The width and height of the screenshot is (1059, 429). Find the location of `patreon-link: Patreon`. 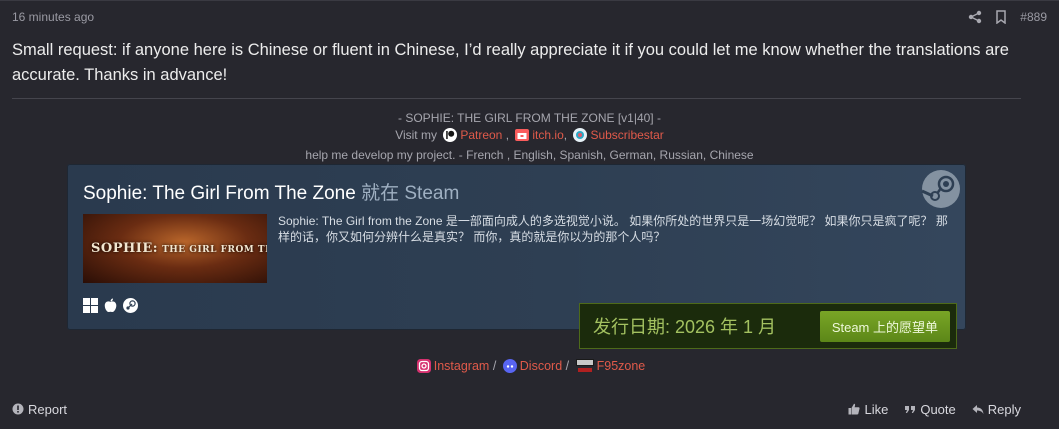

patreon-link: Patreon is located at coordinates (481, 135).